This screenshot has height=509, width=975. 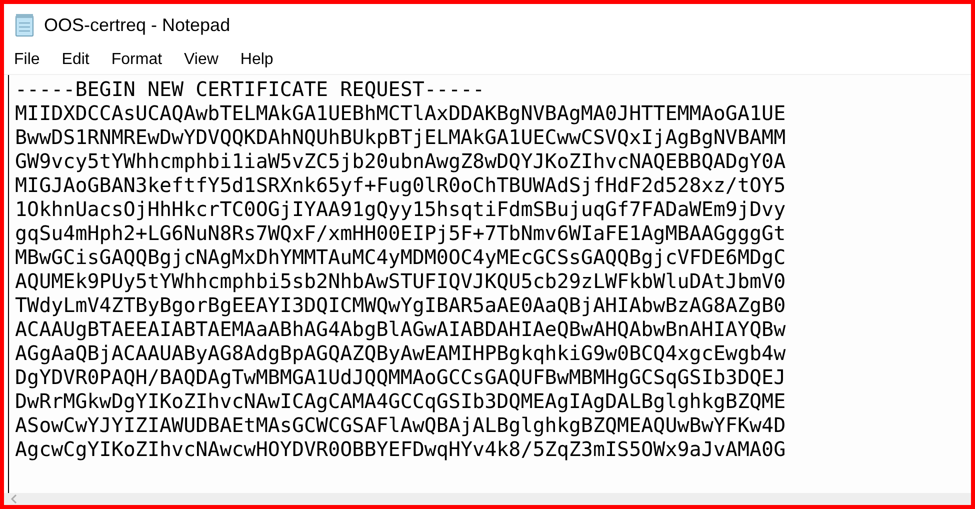 I want to click on menu-item: Format, so click(x=136, y=60).